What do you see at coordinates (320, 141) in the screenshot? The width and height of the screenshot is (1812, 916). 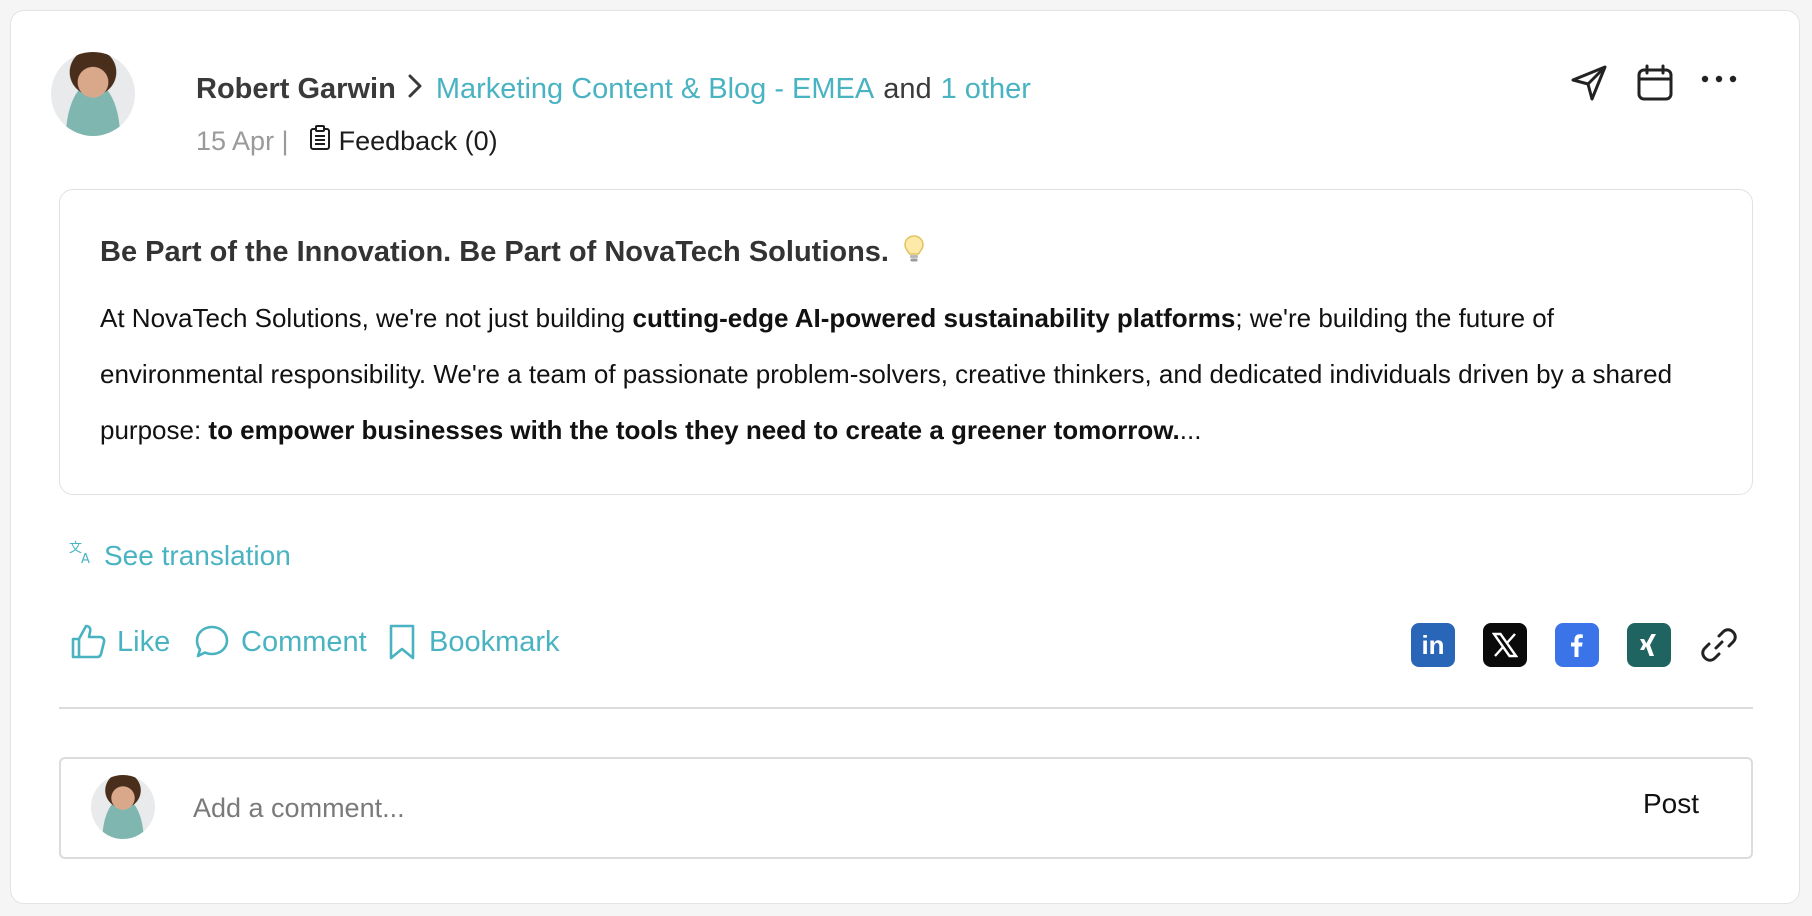 I see `clipboard-icon` at bounding box center [320, 141].